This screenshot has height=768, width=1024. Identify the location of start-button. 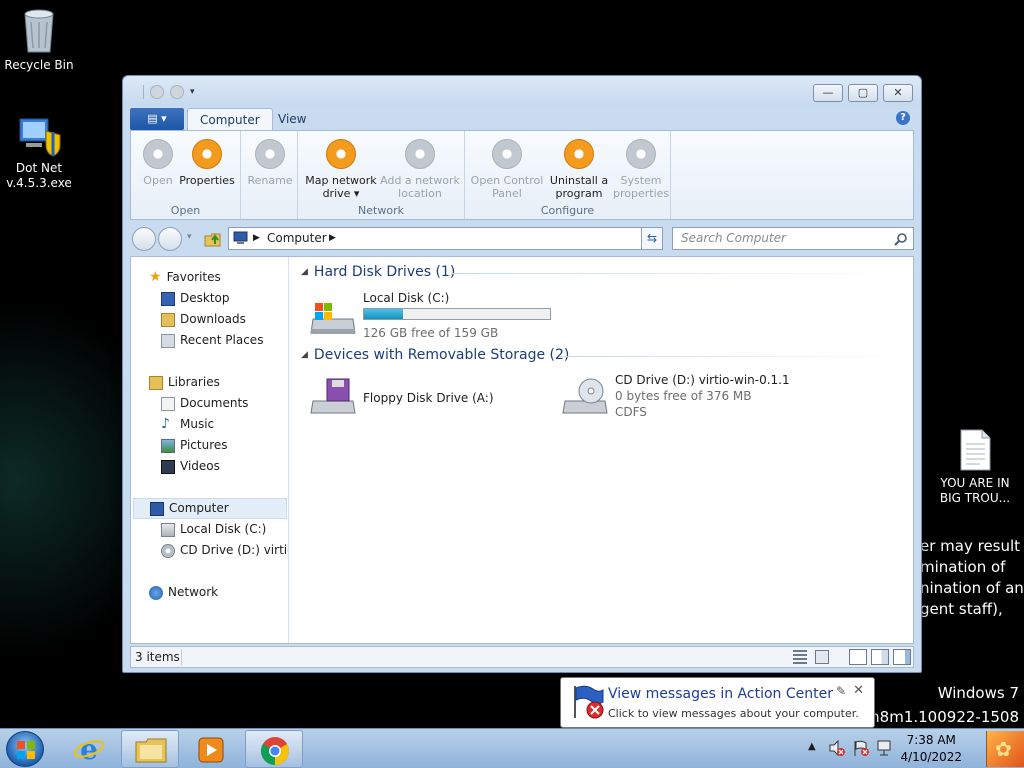
(25, 749).